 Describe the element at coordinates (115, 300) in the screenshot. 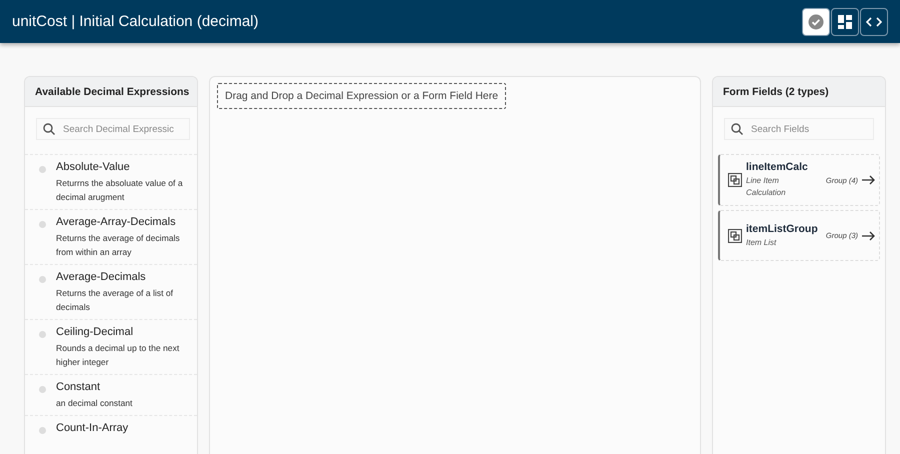

I see `expression-description: Returns the average of a list of decimals` at that location.